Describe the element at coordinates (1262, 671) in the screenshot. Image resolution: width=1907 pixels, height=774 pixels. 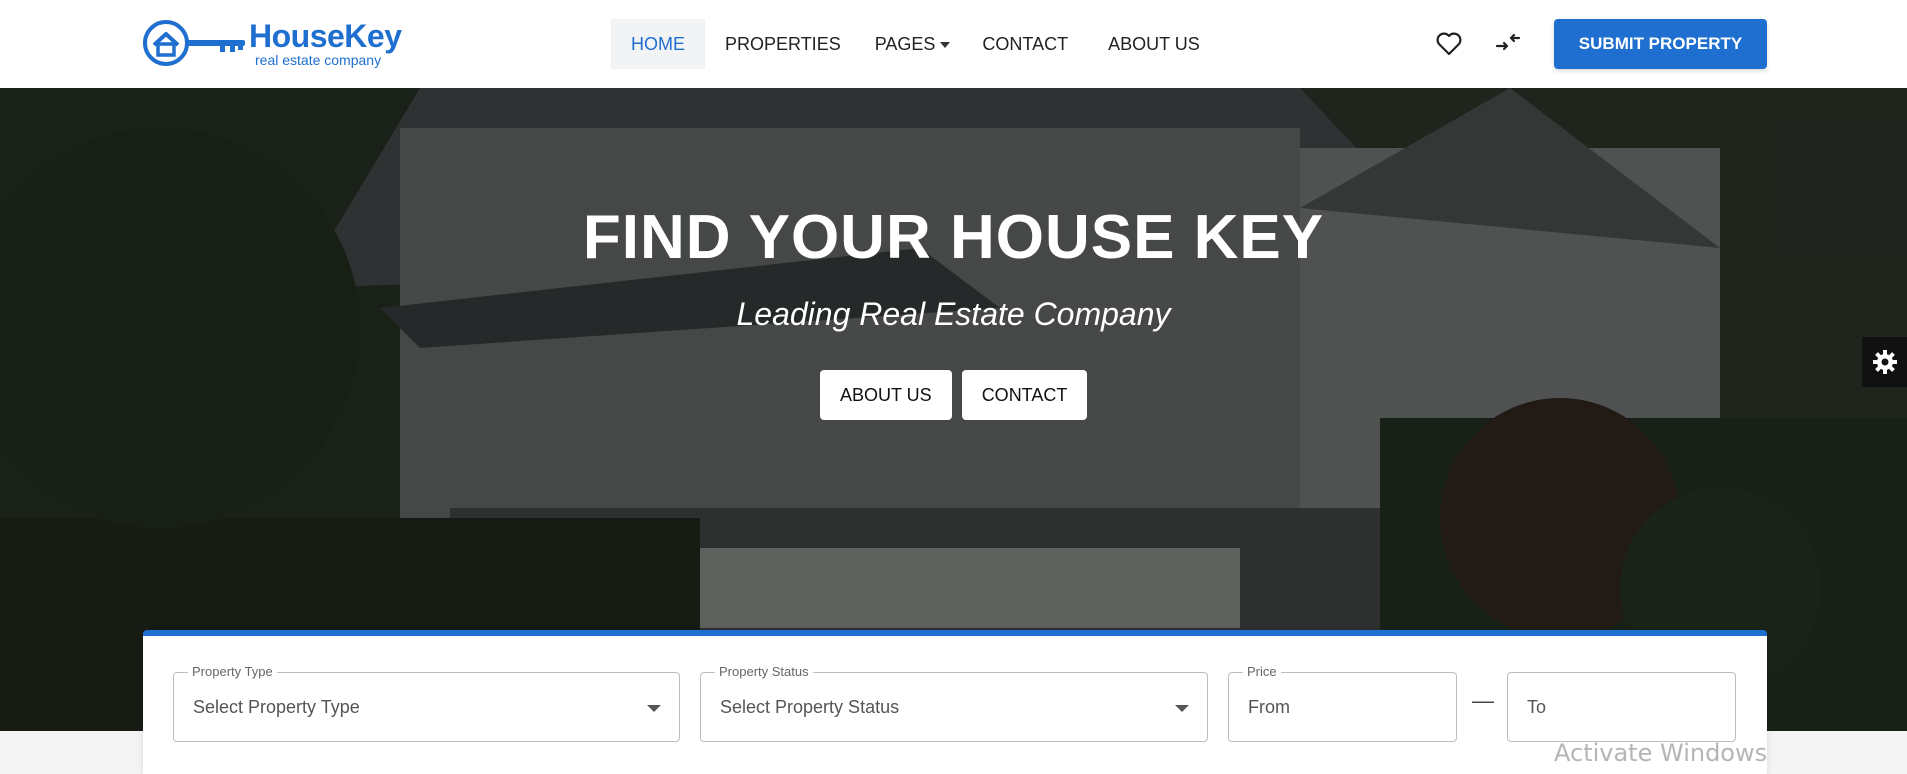
I see `price-label: Price` at that location.